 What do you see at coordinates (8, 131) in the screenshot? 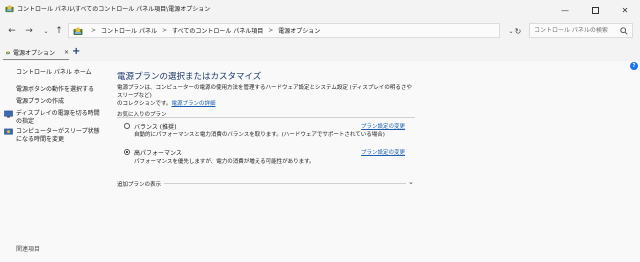
I see `sleep-icon` at bounding box center [8, 131].